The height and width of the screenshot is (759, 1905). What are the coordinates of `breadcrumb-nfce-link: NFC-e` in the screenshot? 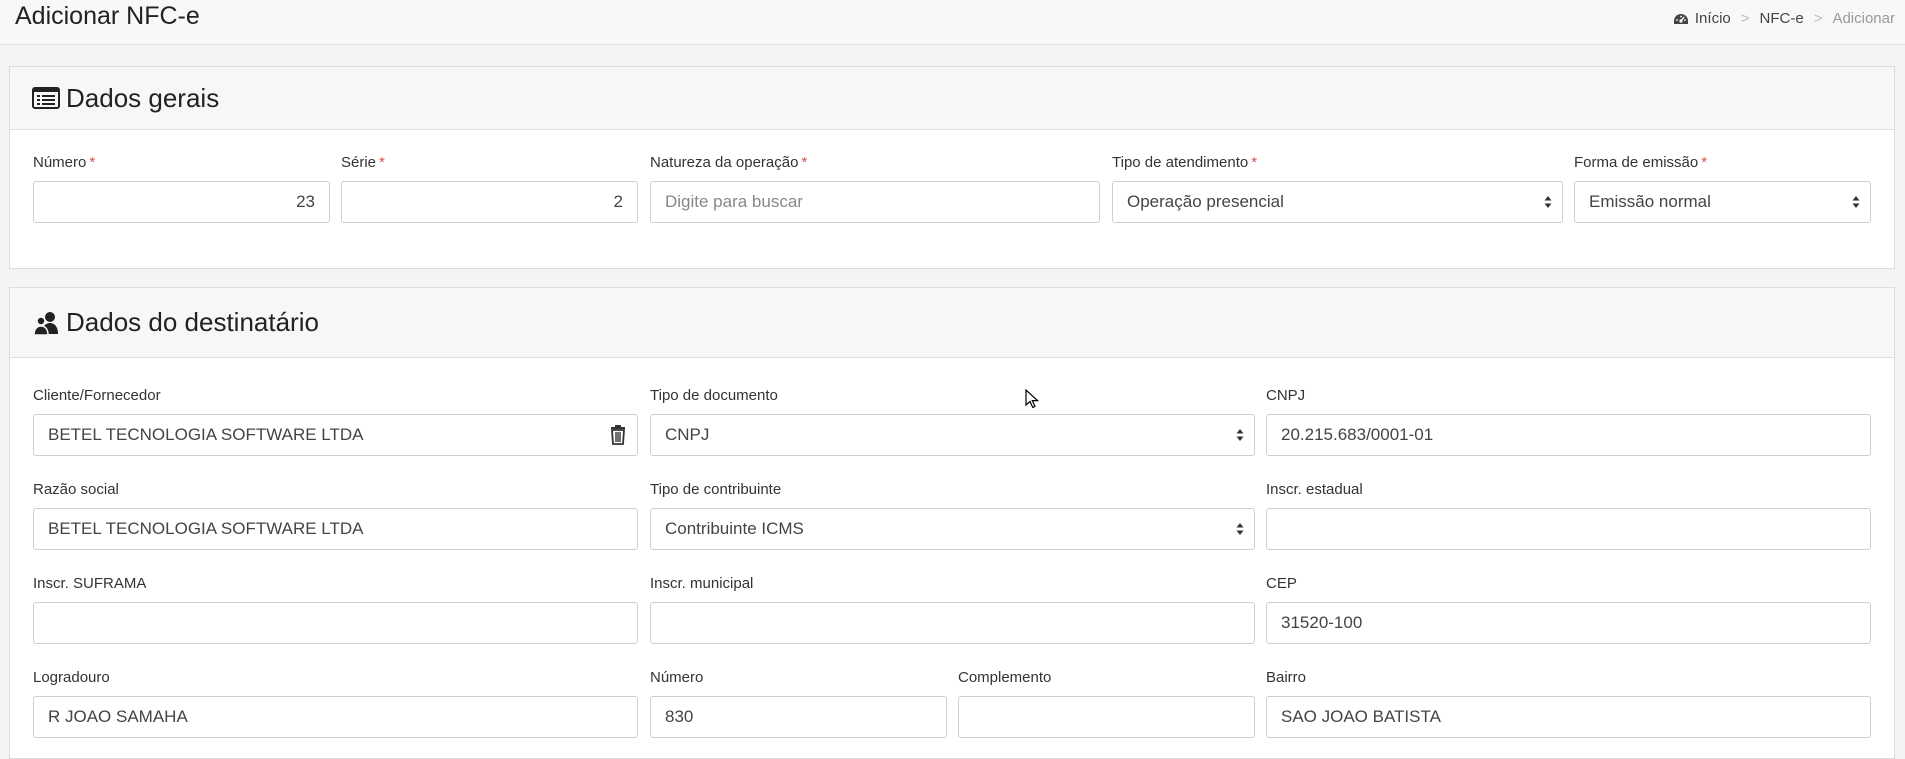 It's located at (1782, 18).